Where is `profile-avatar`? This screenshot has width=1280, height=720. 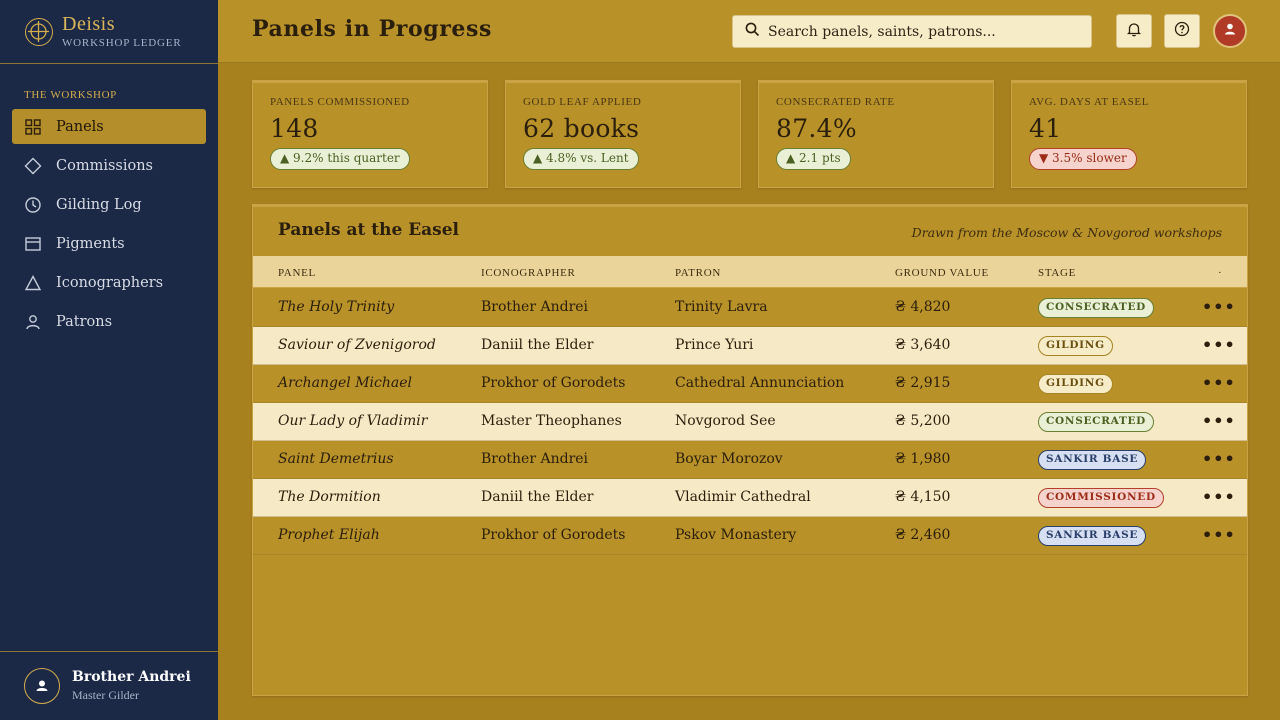
profile-avatar is located at coordinates (1230, 31).